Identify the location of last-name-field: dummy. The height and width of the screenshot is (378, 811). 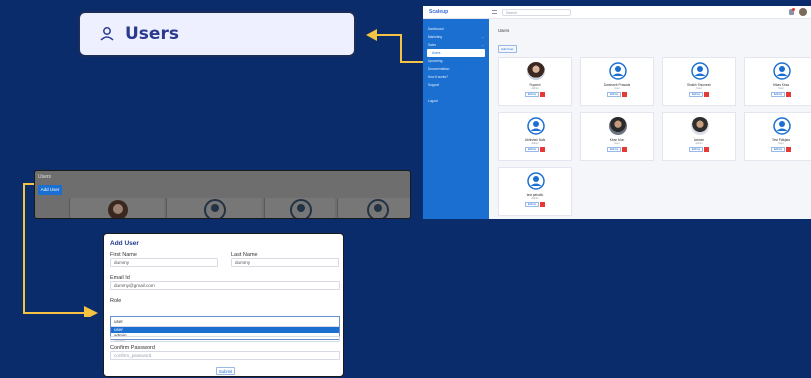
(285, 262).